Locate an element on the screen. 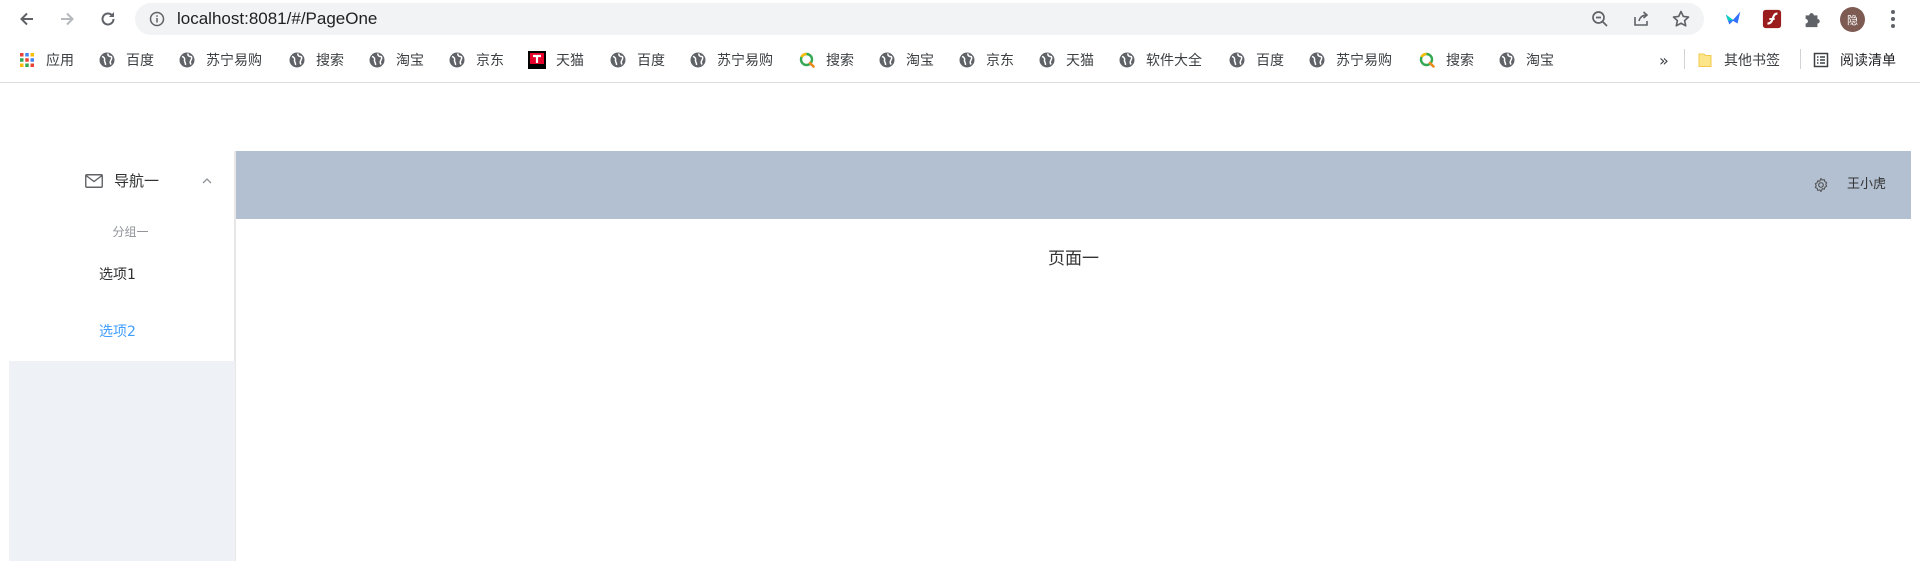 The height and width of the screenshot is (561, 1920). other-bookmarks-label: 其他书签 is located at coordinates (1752, 61).